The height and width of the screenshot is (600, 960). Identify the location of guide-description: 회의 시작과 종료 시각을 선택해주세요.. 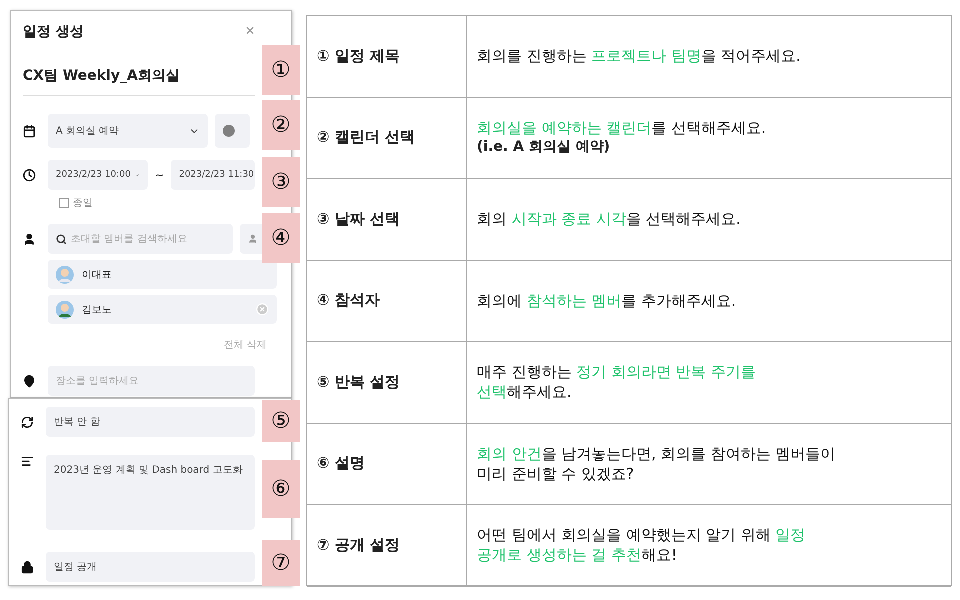
(609, 219).